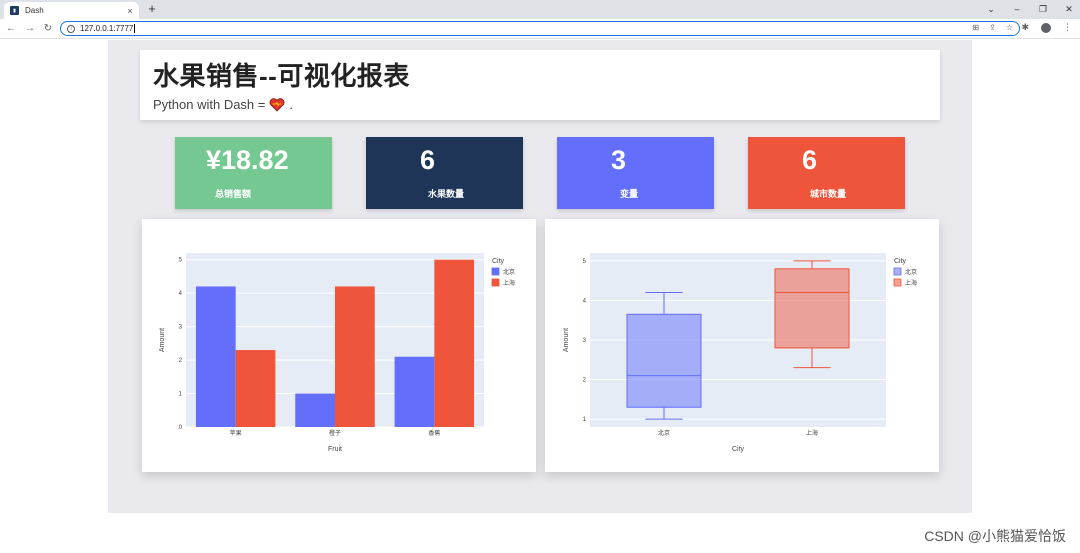 This screenshot has width=1080, height=553. I want to click on stat-card-city-count: 6 城市数量, so click(826, 173).